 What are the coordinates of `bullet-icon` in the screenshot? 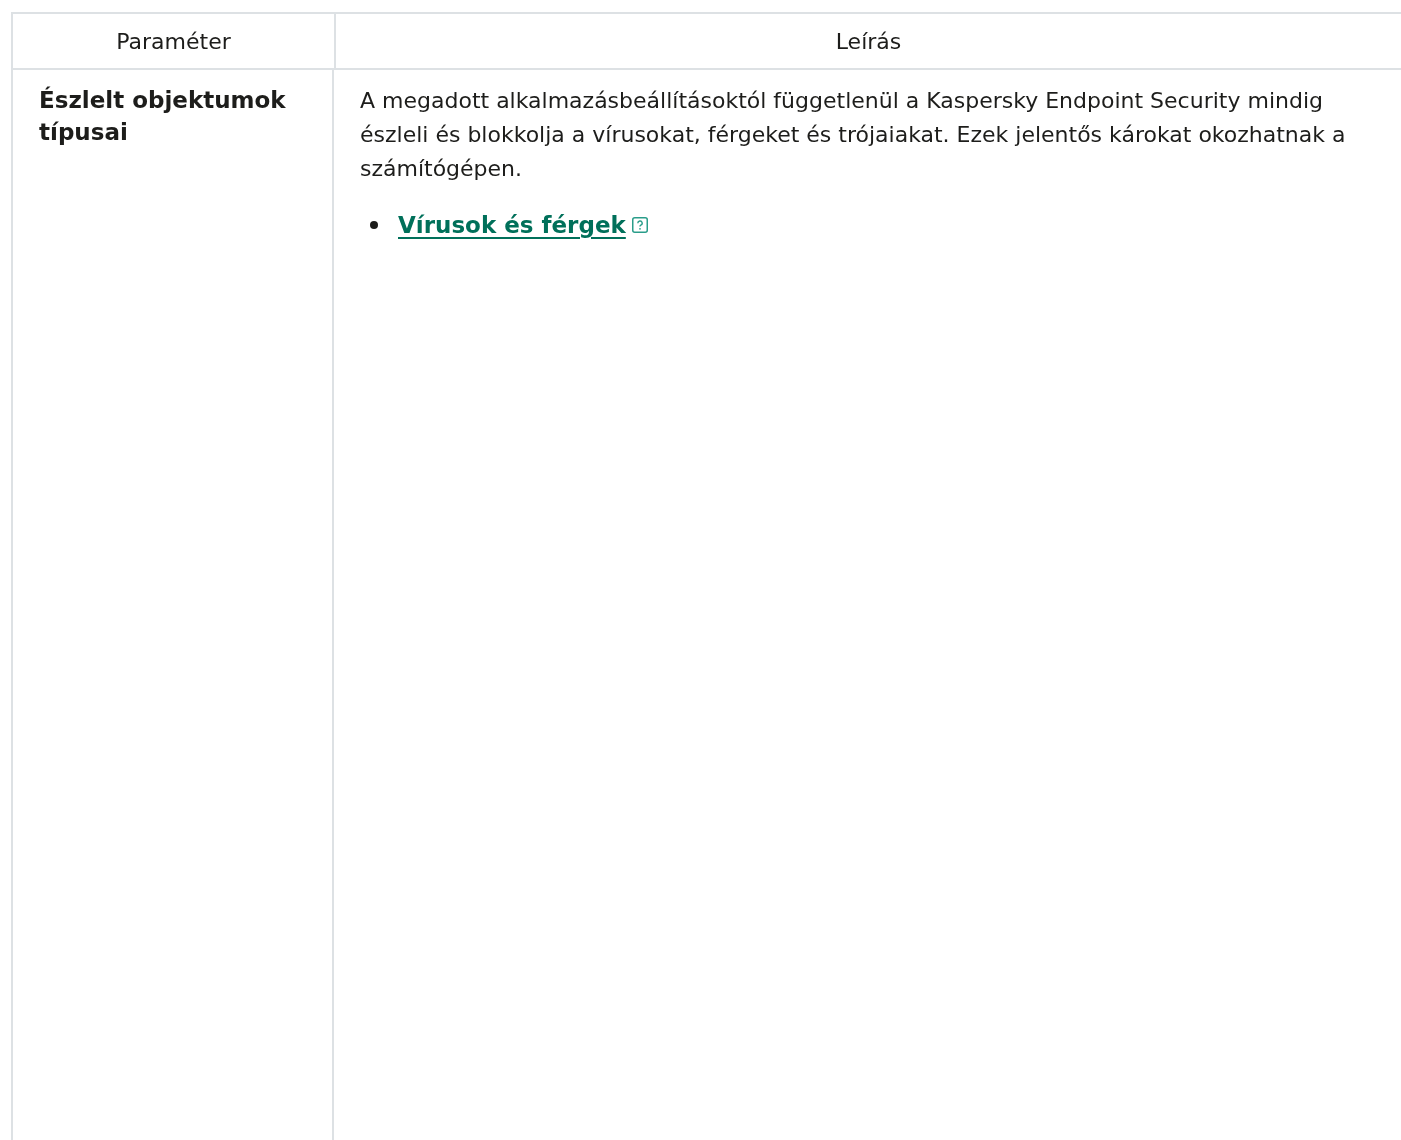 It's located at (374, 225).